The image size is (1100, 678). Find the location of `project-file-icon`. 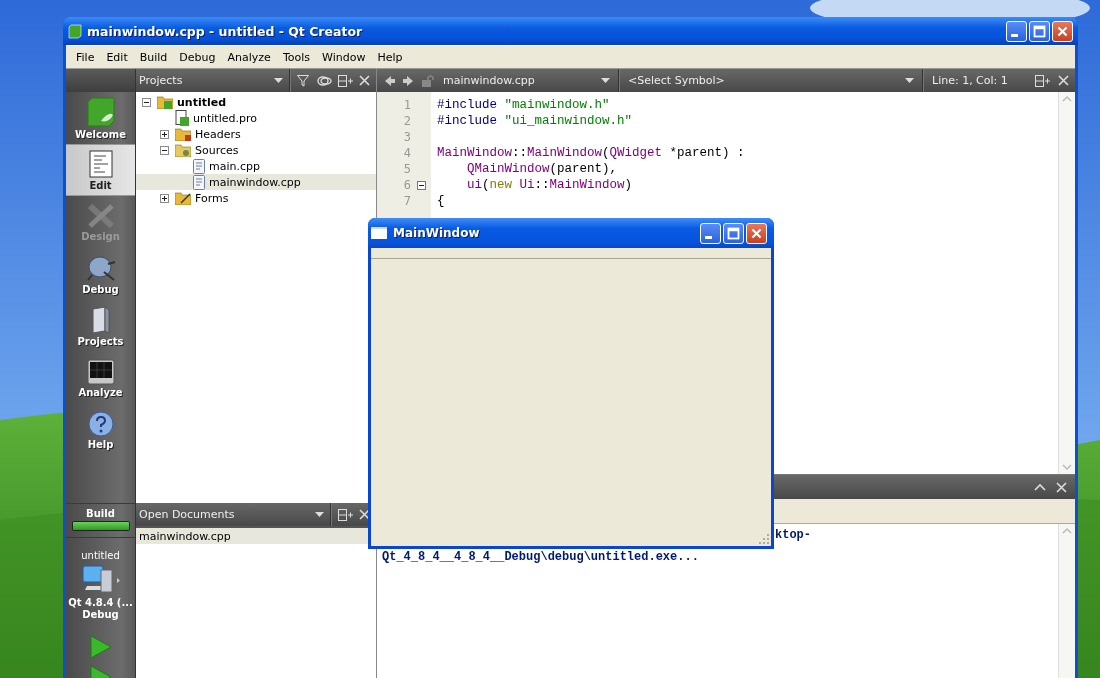

project-file-icon is located at coordinates (182, 118).